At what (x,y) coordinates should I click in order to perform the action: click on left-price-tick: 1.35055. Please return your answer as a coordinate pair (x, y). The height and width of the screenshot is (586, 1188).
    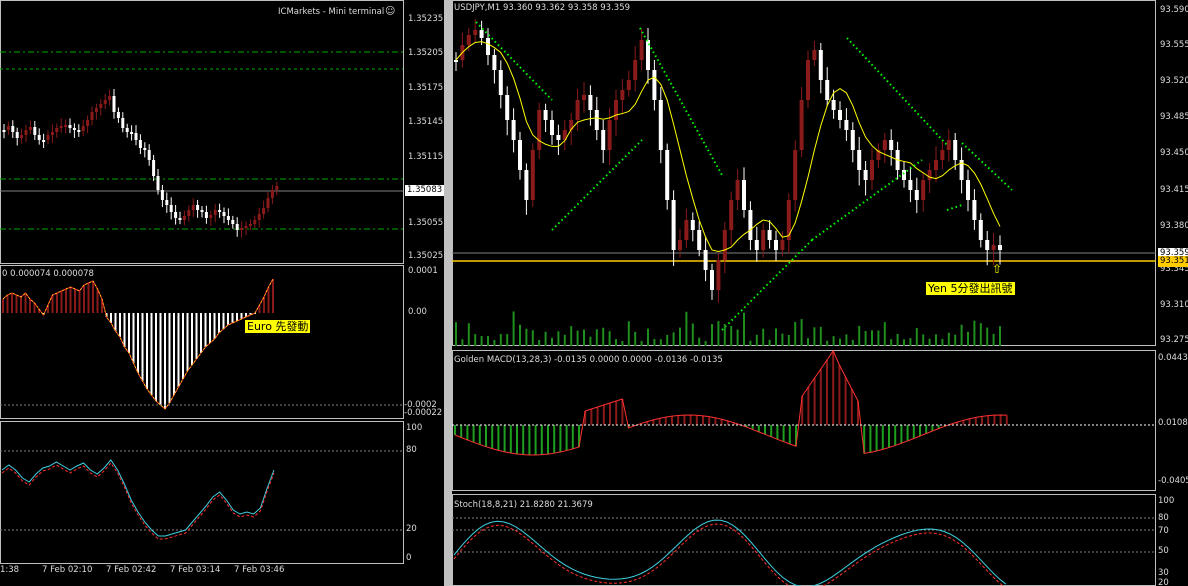
    Looking at the image, I should click on (426, 223).